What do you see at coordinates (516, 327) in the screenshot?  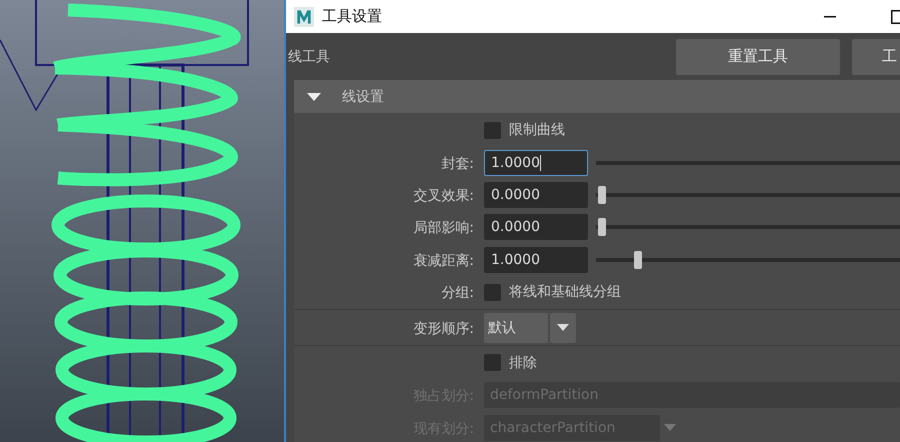 I see `dropdown: 默认` at bounding box center [516, 327].